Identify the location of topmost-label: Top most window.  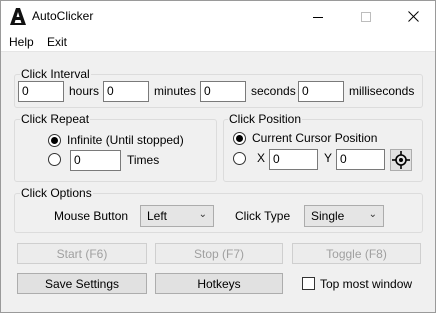
(366, 284).